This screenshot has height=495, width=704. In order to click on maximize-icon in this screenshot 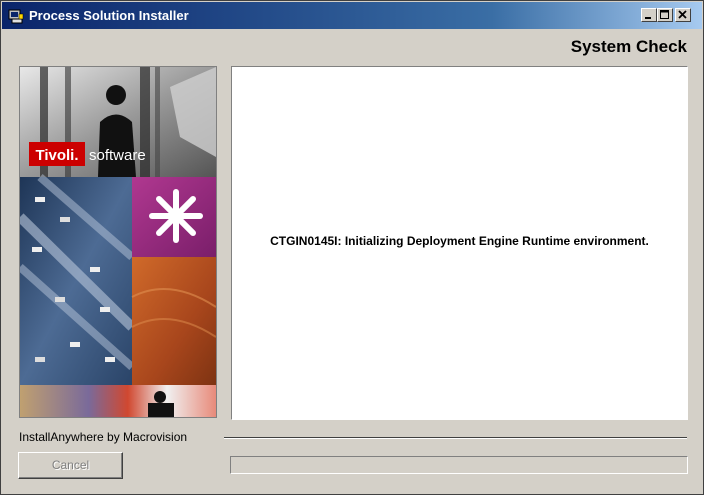, I will do `click(664, 14)`.